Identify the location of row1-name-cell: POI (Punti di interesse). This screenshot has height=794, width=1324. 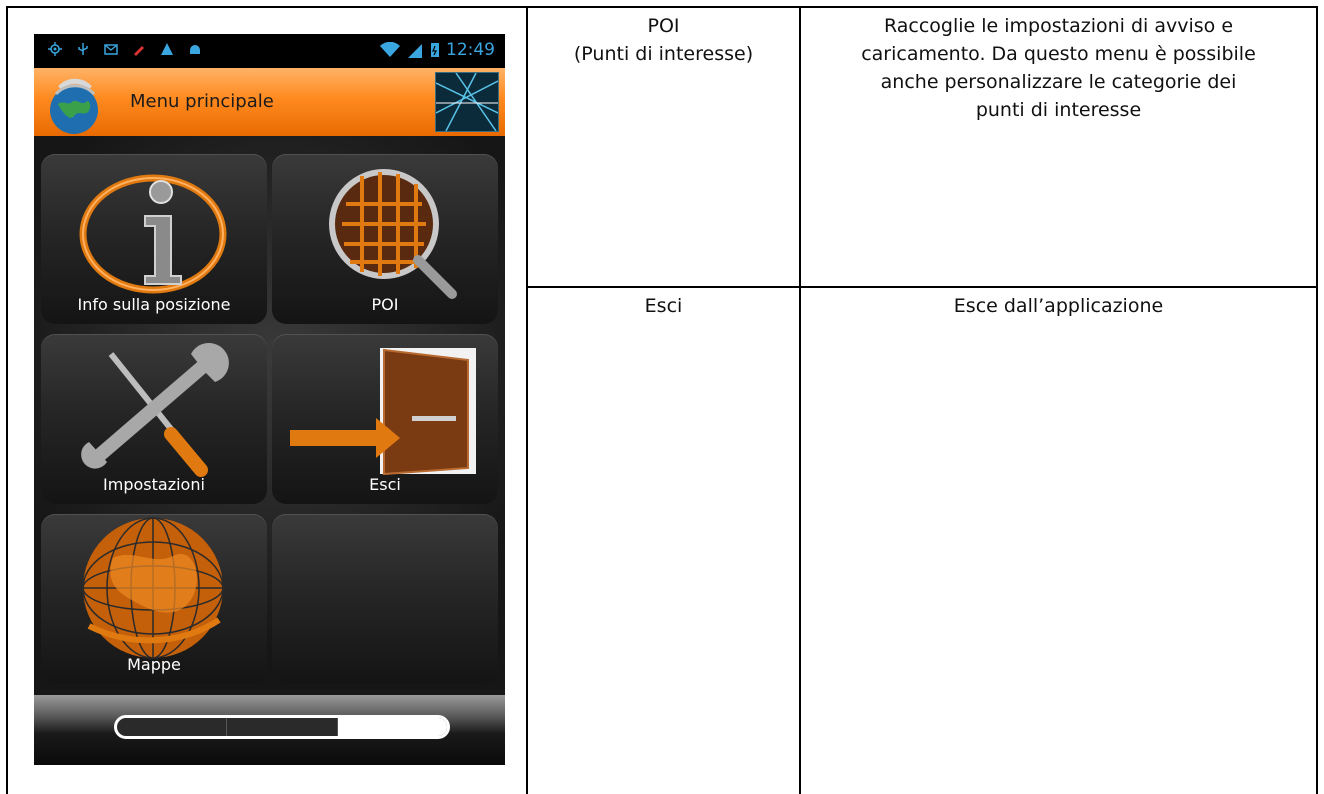
(663, 40).